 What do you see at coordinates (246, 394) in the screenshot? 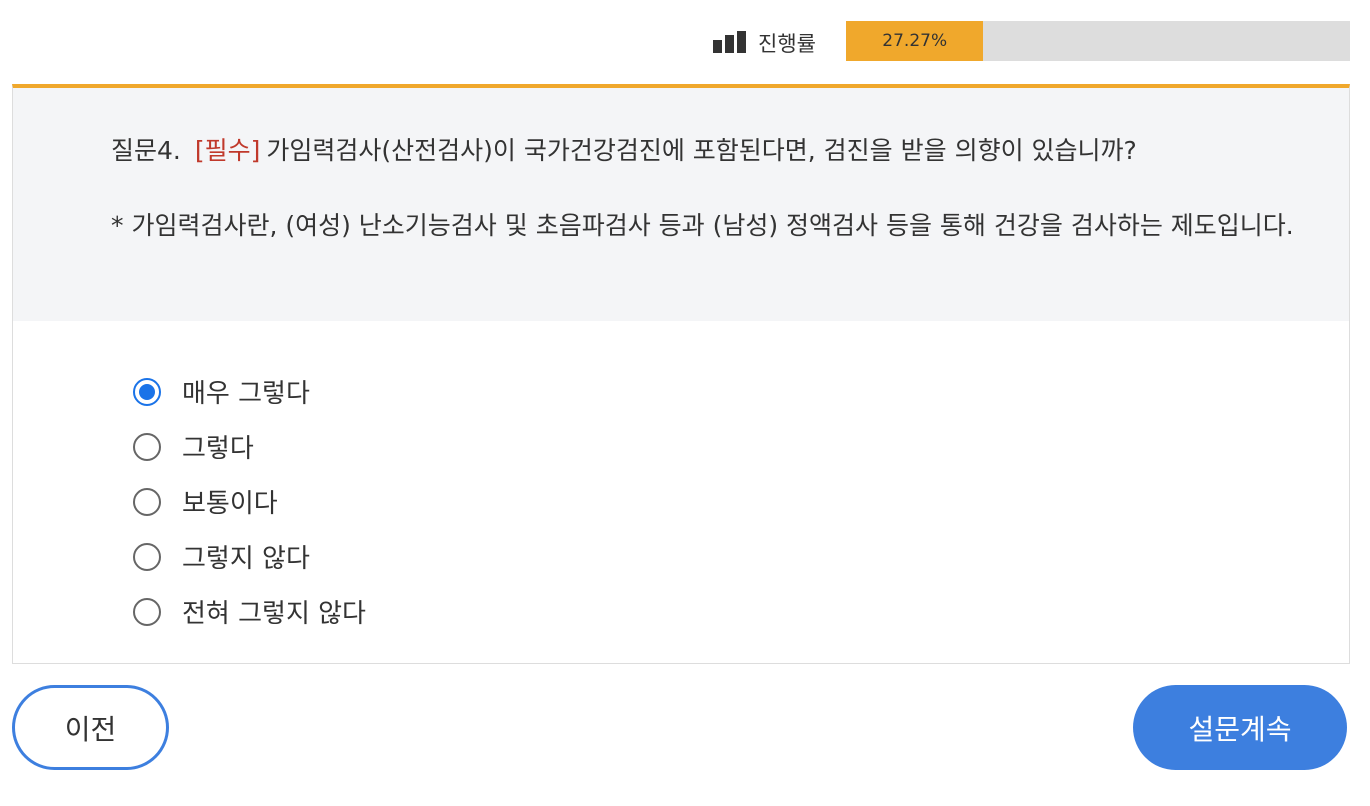
I see `option-label: 매우 그렇다` at bounding box center [246, 394].